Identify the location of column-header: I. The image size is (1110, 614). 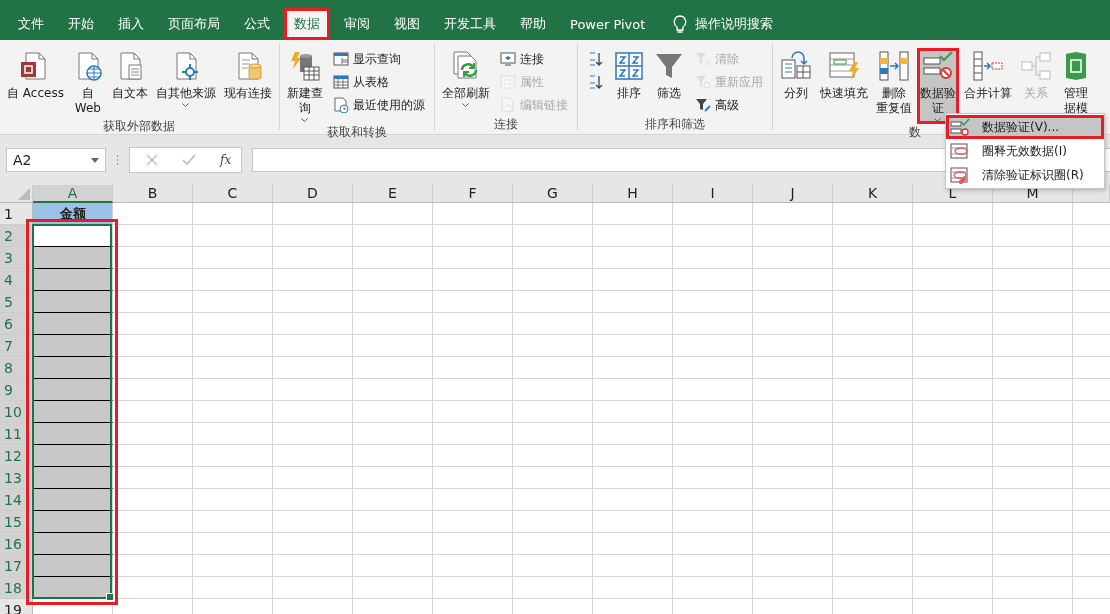
(713, 194).